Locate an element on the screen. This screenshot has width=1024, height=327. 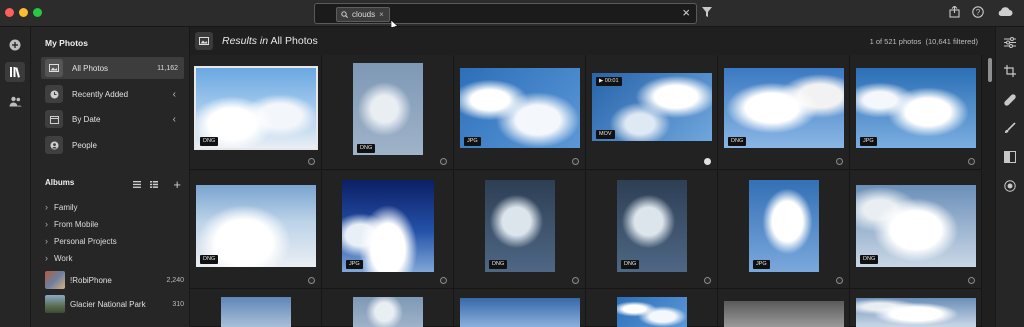
sidebar-item-all-photos: All Photos 11,162 is located at coordinates (112, 68).